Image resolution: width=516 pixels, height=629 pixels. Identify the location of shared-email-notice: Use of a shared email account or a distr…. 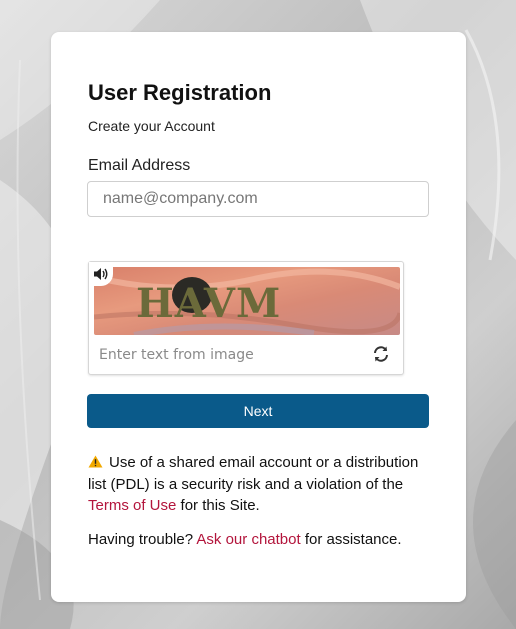
(260, 484).